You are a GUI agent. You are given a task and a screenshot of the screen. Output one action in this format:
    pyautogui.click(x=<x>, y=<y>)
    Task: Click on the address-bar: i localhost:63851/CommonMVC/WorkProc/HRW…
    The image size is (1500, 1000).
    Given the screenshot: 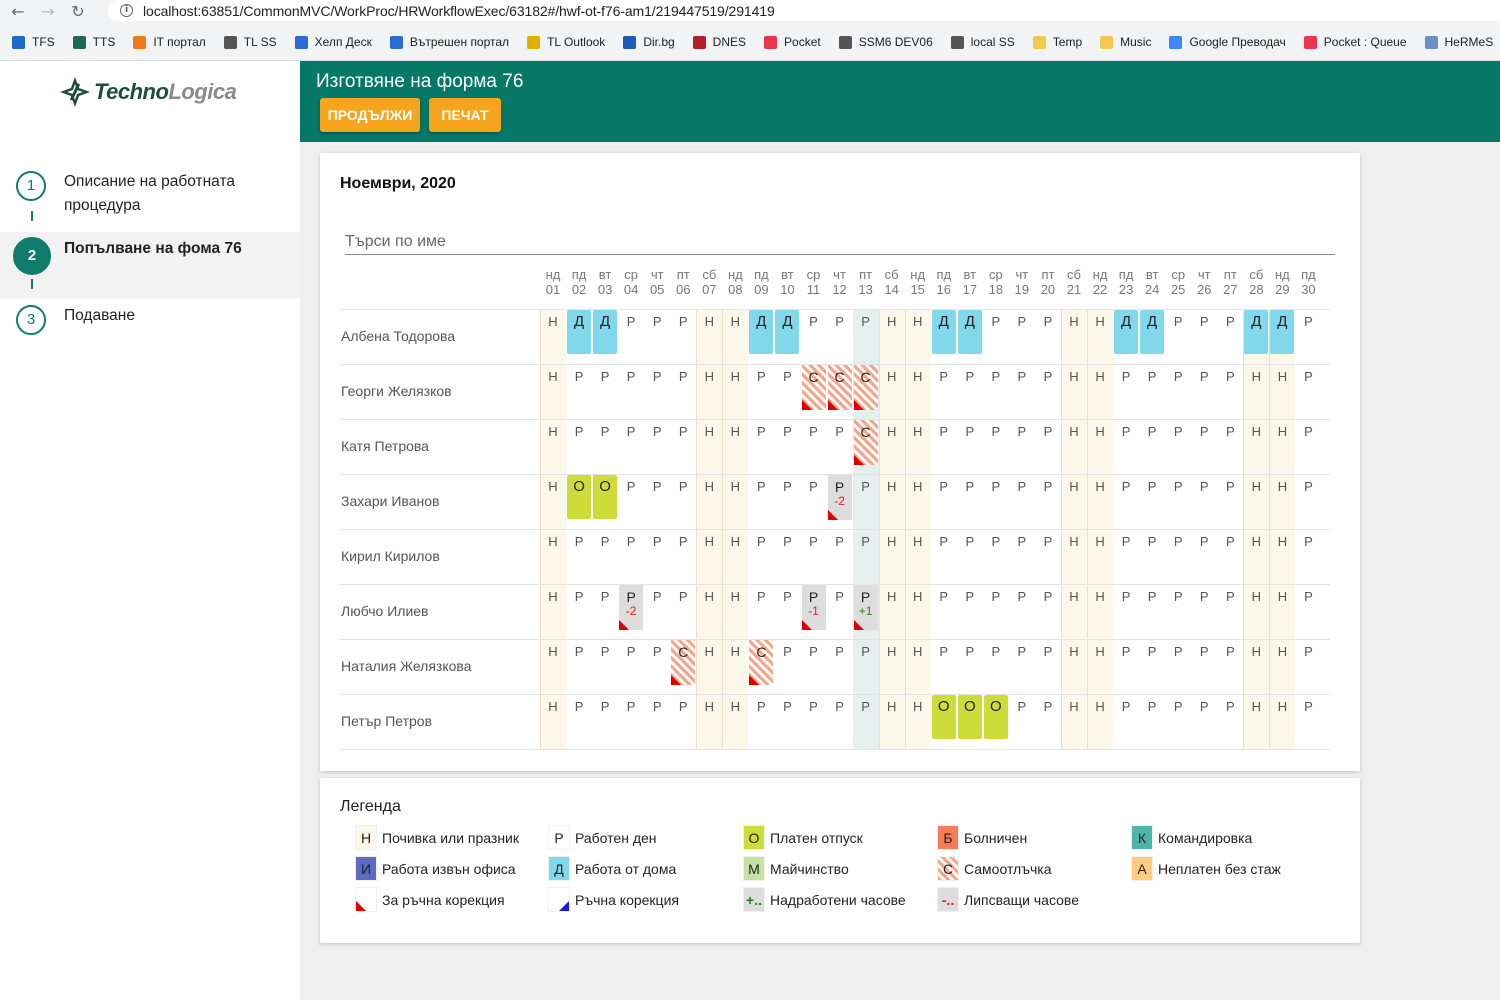 What is the action you would take?
    pyautogui.click(x=804, y=10)
    